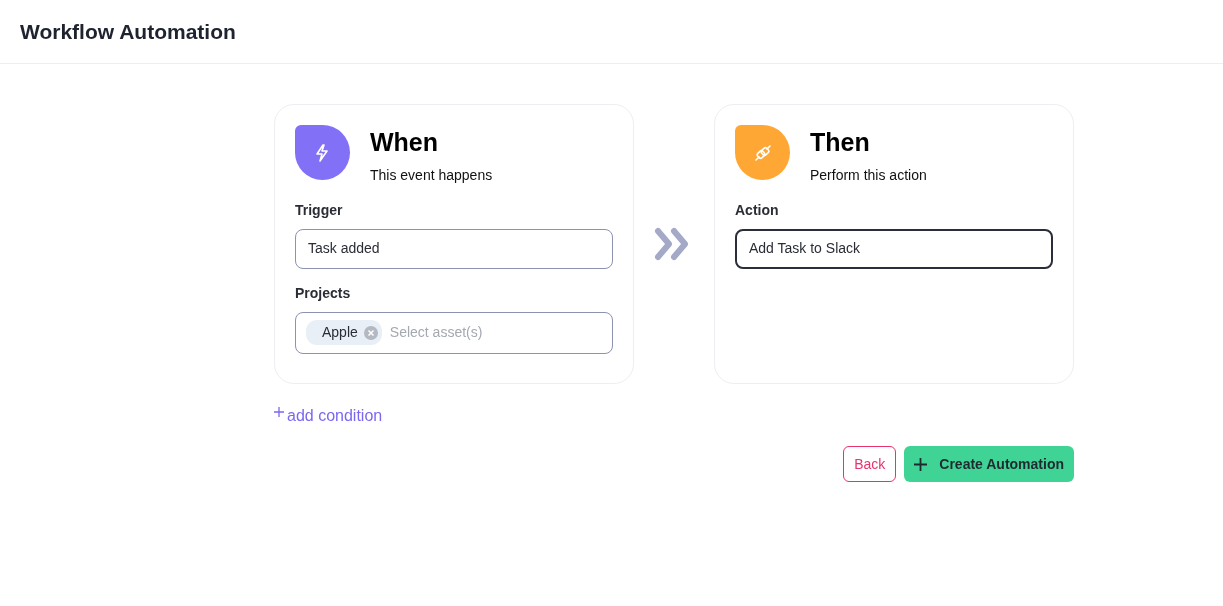  I want to click on select-field: Task added, so click(454, 248).